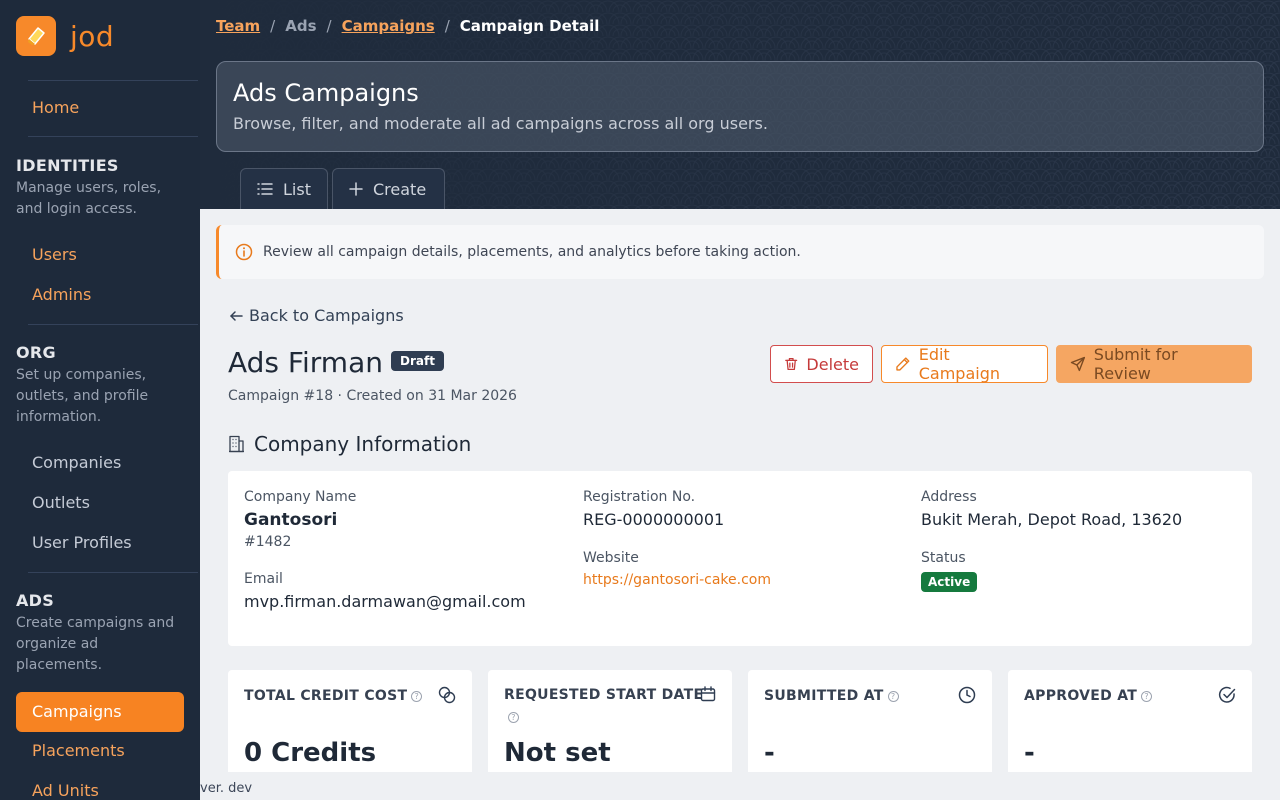 The image size is (1280, 800). I want to click on tab-create: Create, so click(388, 188).